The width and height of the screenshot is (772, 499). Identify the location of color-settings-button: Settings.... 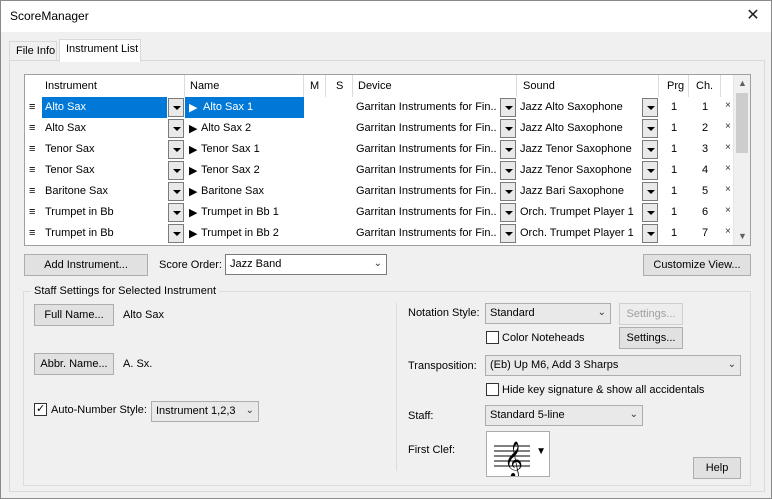
(651, 338).